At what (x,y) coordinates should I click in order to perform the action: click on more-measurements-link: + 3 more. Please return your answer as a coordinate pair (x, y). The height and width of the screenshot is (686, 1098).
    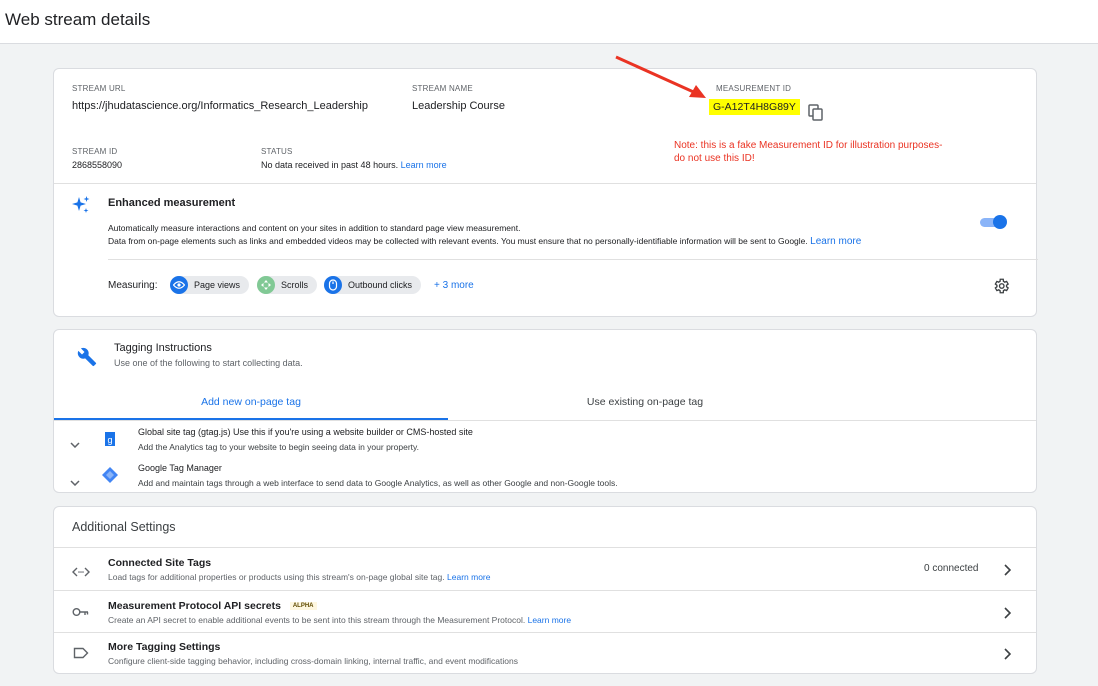
    Looking at the image, I should click on (454, 285).